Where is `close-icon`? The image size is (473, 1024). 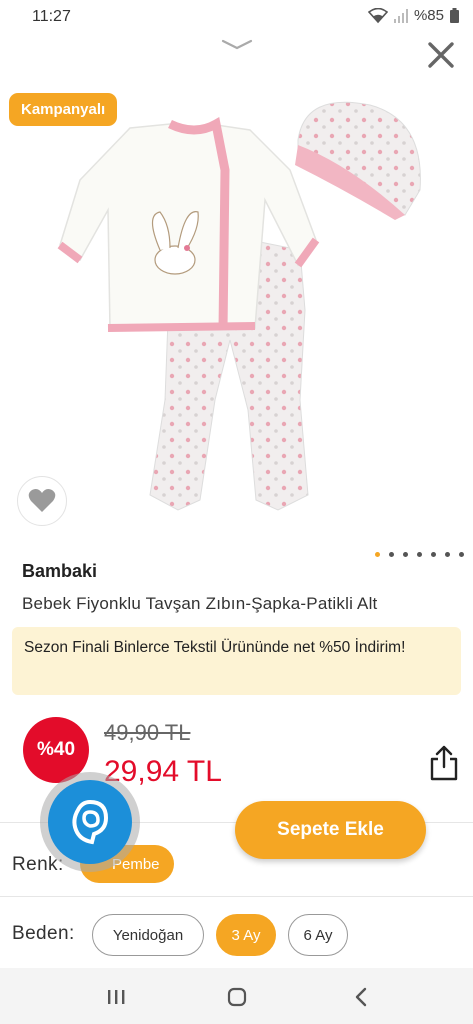 close-icon is located at coordinates (441, 55).